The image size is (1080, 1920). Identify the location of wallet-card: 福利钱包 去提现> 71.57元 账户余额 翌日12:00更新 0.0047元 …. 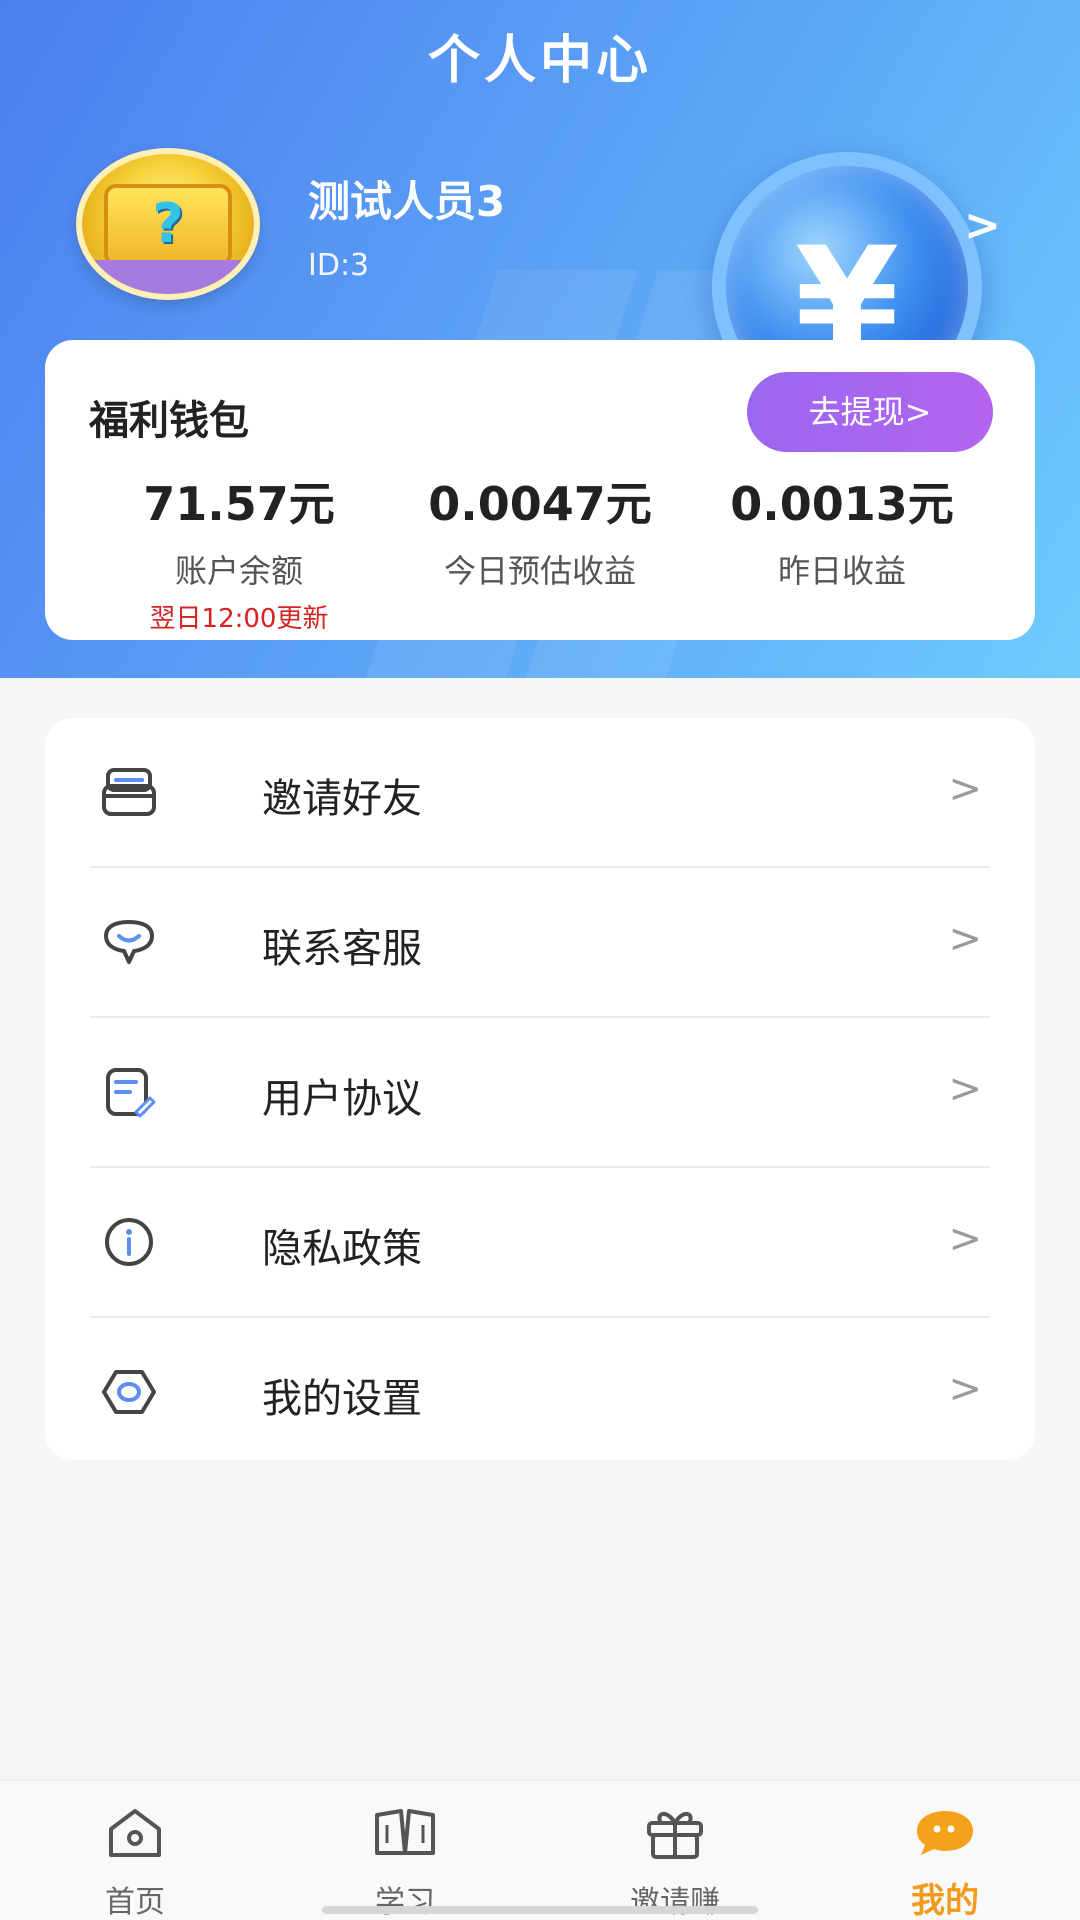
(540, 490).